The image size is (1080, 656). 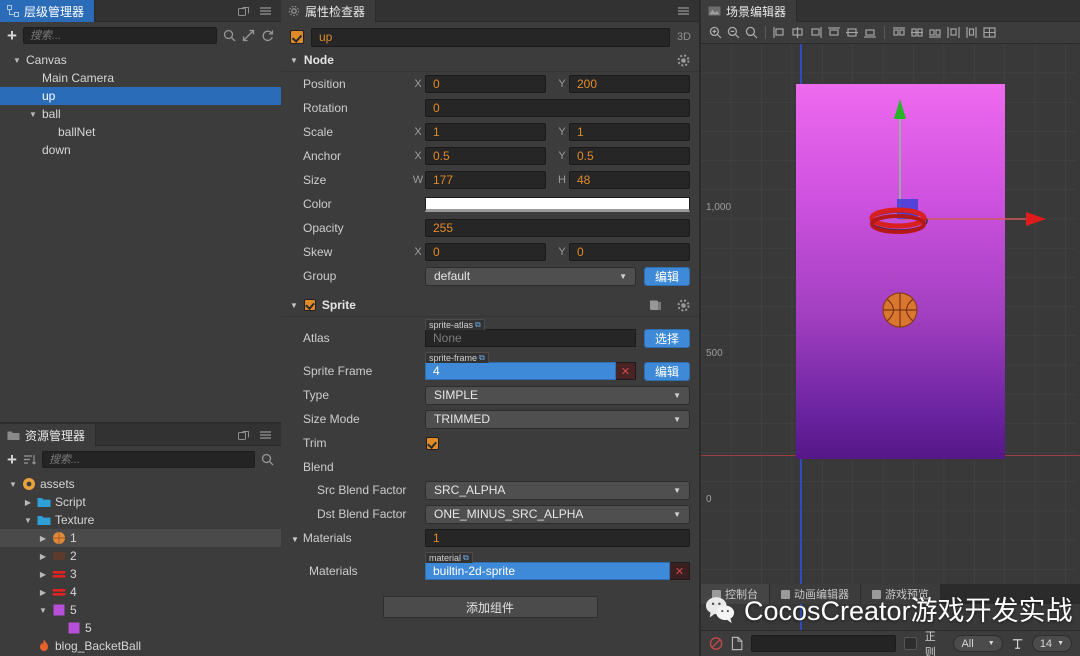 What do you see at coordinates (716, 643) in the screenshot?
I see `clear-icon` at bounding box center [716, 643].